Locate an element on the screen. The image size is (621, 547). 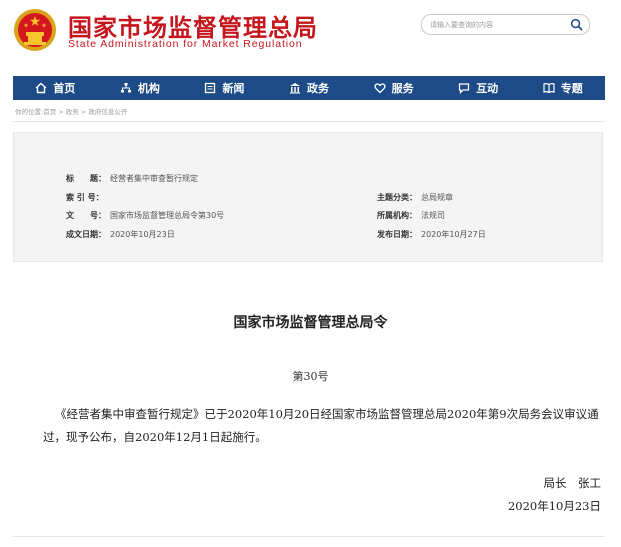
meta-label: 标 题： is located at coordinates (86, 178).